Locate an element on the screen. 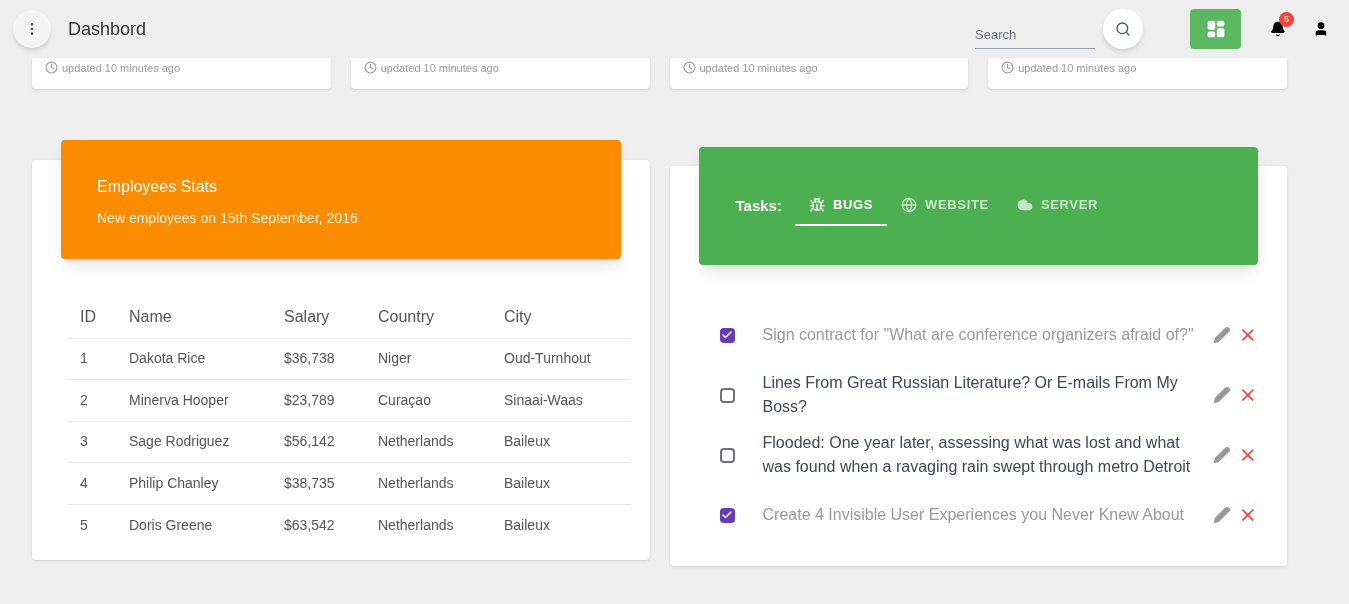  search-button is located at coordinates (1123, 29).